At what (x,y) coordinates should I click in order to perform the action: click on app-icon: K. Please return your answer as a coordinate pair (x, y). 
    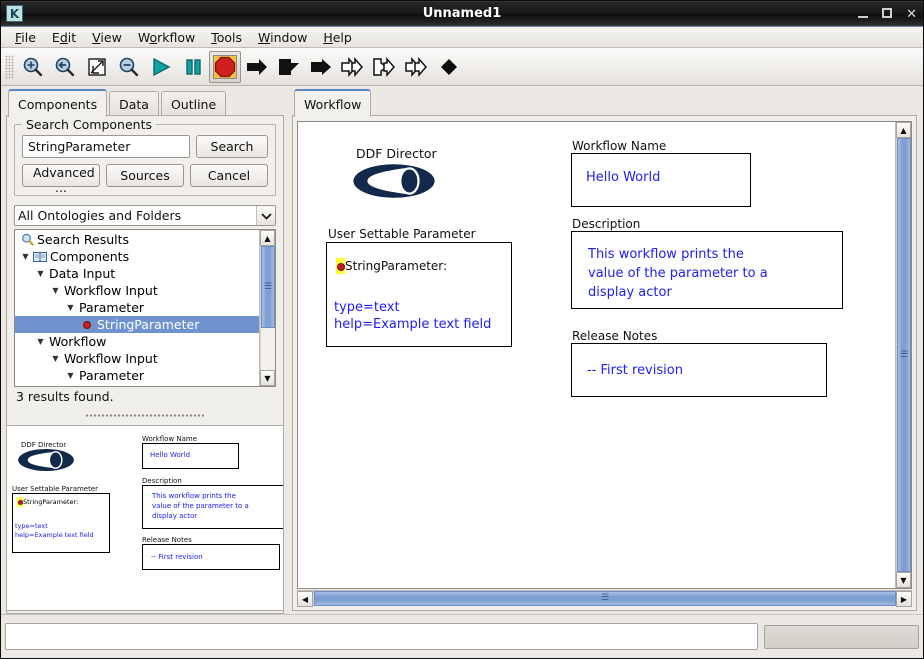
    Looking at the image, I should click on (14, 13).